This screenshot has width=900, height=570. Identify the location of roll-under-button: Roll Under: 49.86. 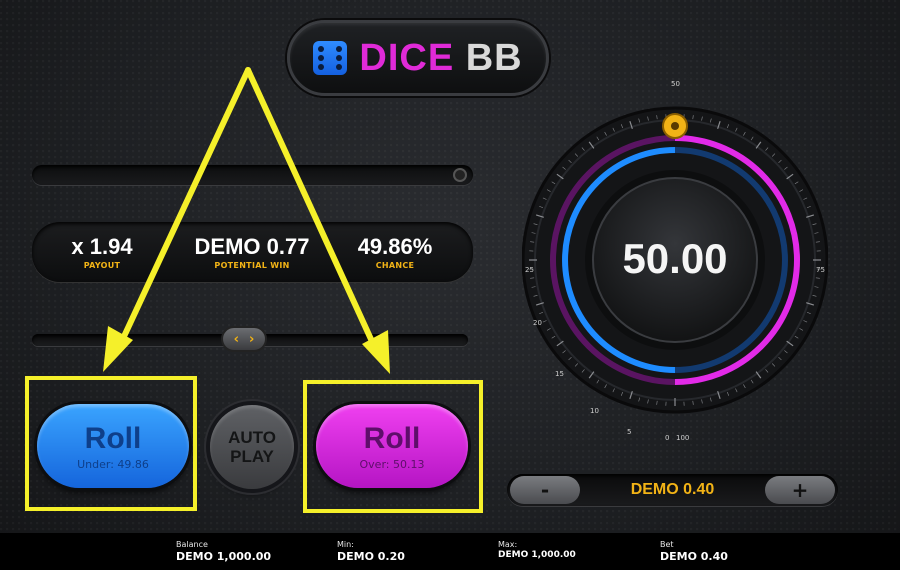
(113, 446).